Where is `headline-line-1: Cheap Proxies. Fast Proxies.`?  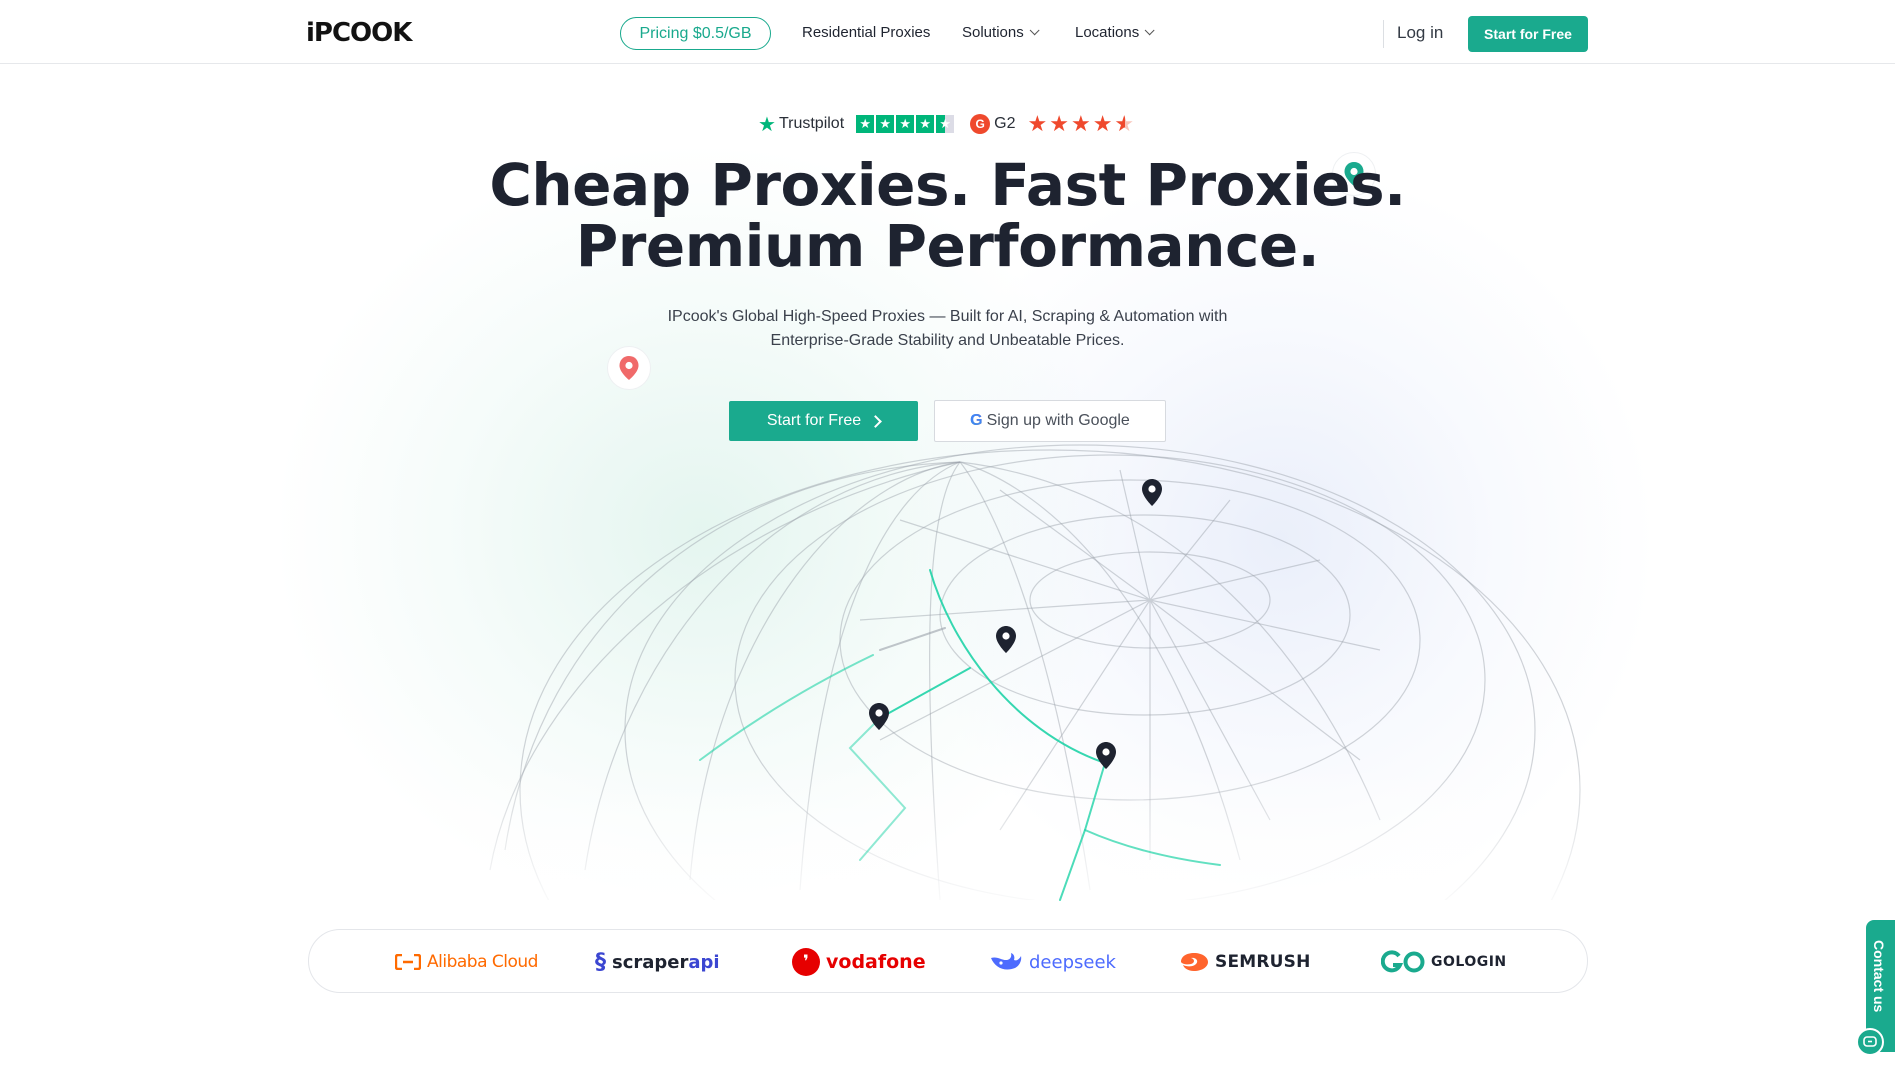 headline-line-1: Cheap Proxies. Fast Proxies. is located at coordinates (947, 185).